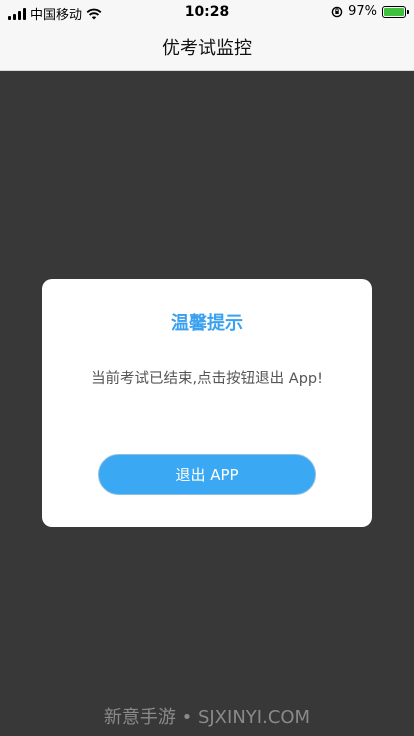  I want to click on dialog-title: 温馨提示, so click(207, 323).